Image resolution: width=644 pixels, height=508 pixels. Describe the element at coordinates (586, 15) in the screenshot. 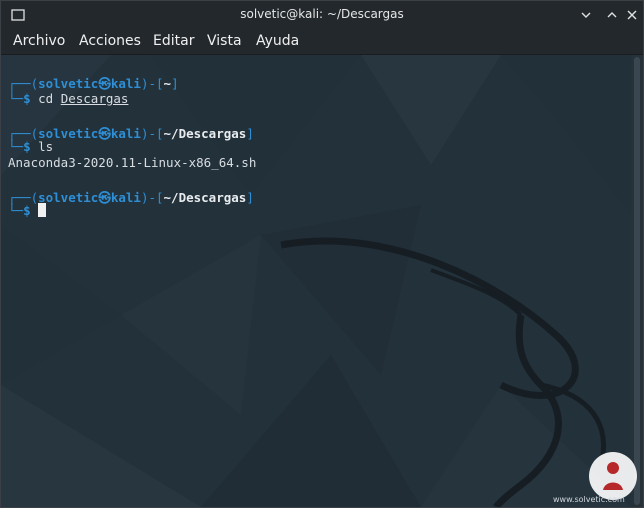

I see `minimize-icon` at that location.